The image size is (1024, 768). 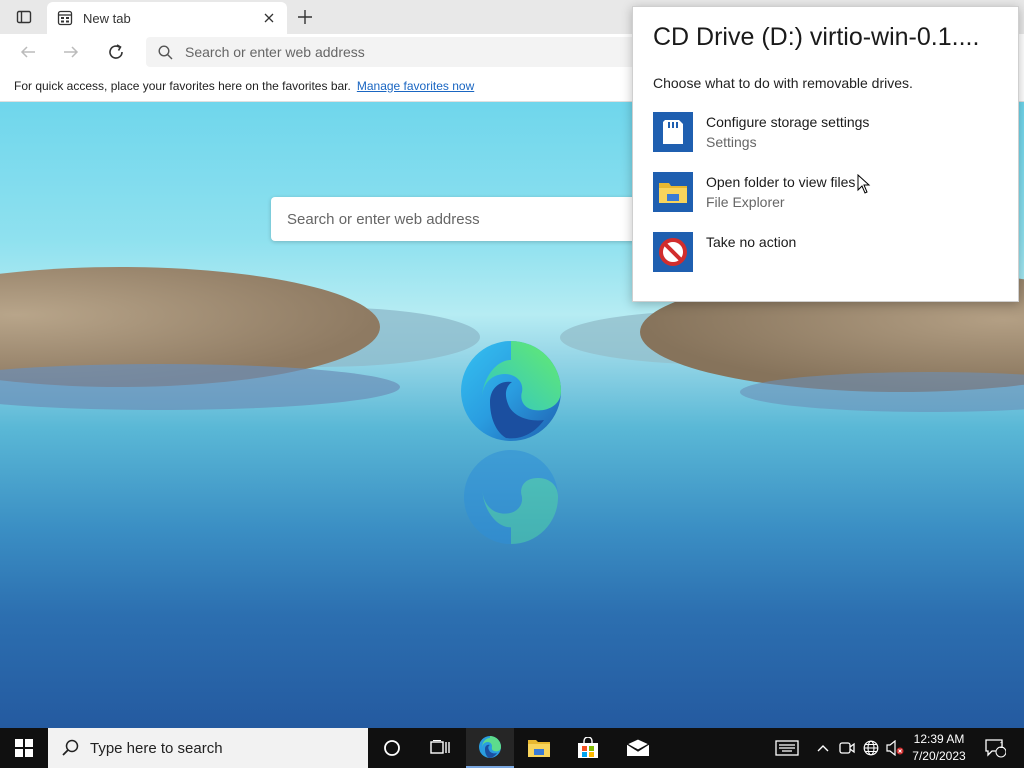 What do you see at coordinates (745, 202) in the screenshot?
I see `option-sublabel: File Explorer` at bounding box center [745, 202].